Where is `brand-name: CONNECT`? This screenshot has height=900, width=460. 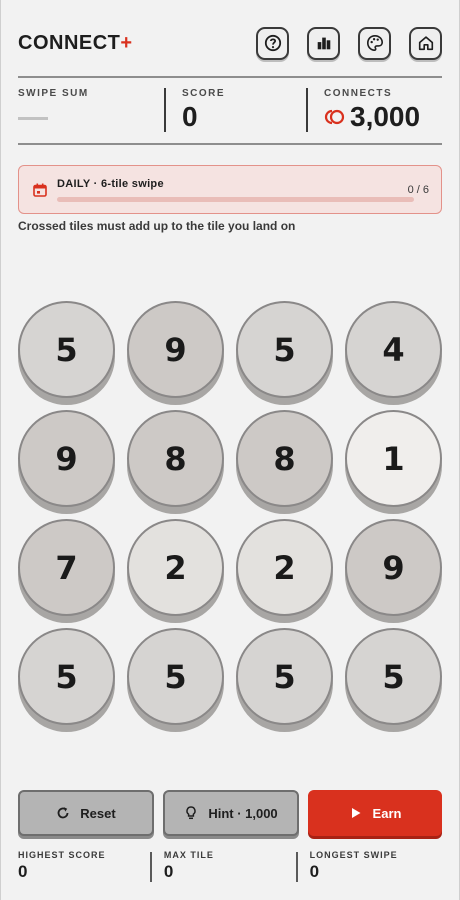 brand-name: CONNECT is located at coordinates (69, 42).